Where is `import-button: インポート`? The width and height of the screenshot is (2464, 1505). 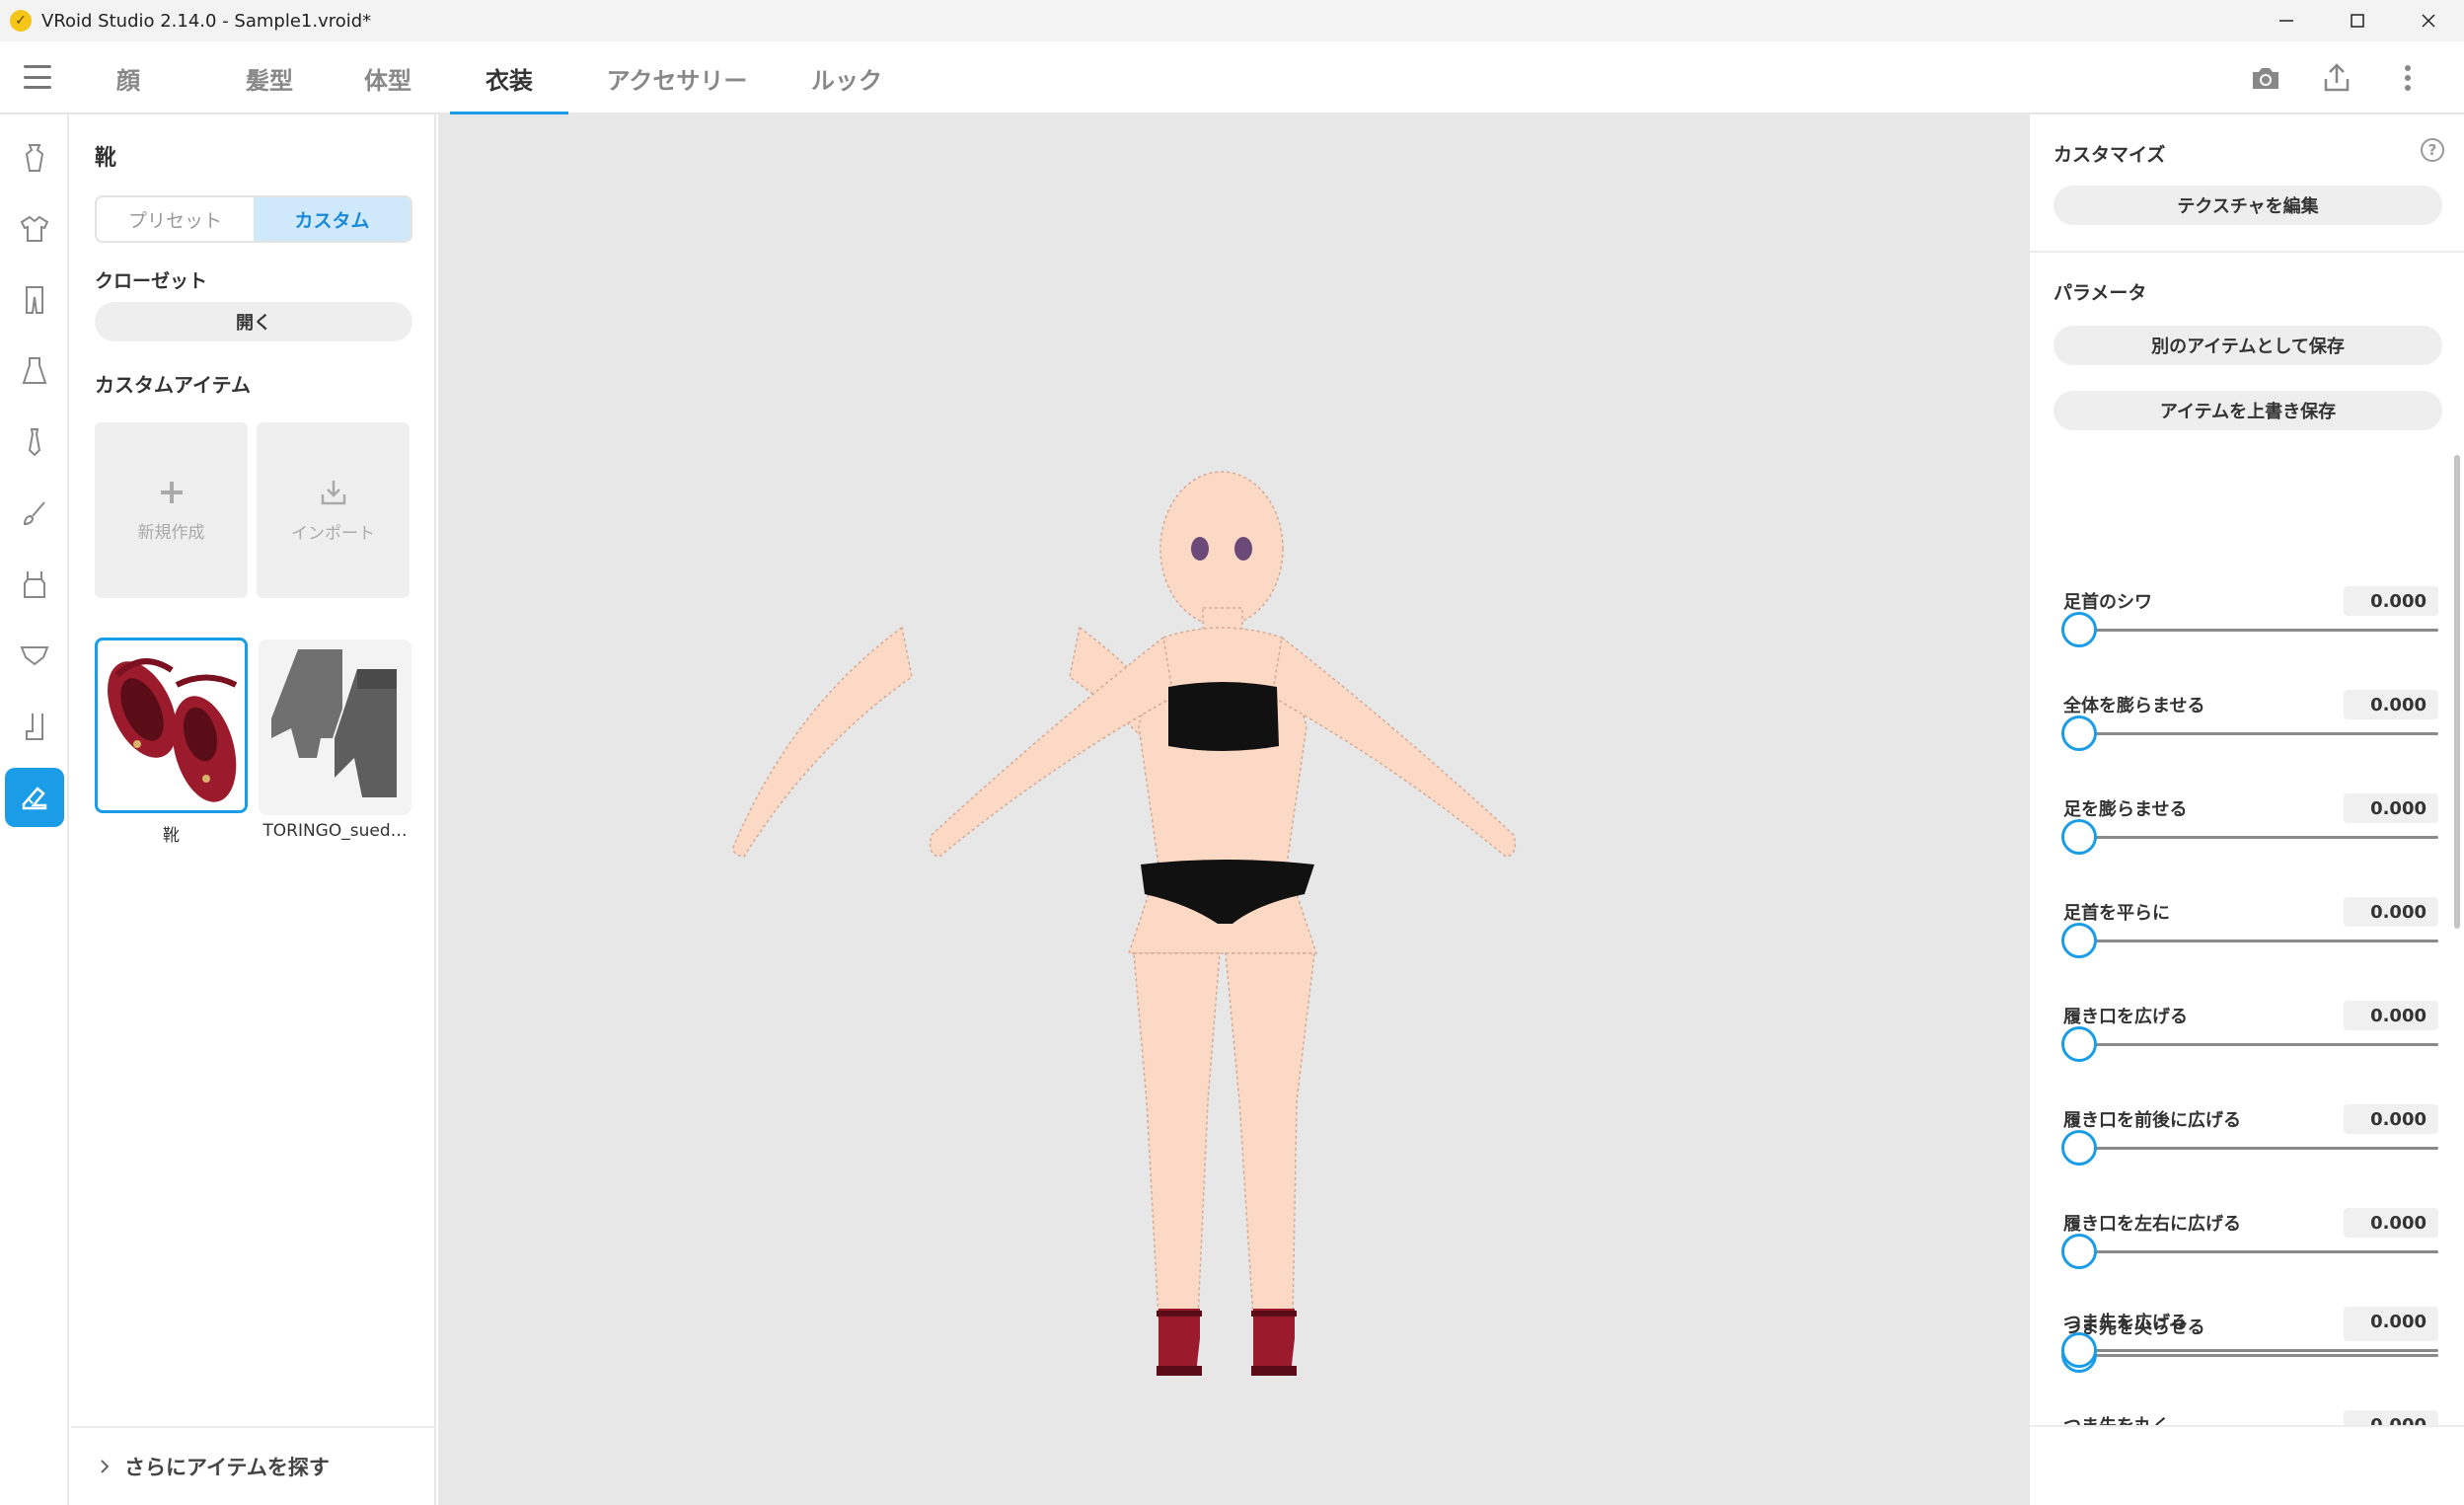
import-button: インポート is located at coordinates (334, 510).